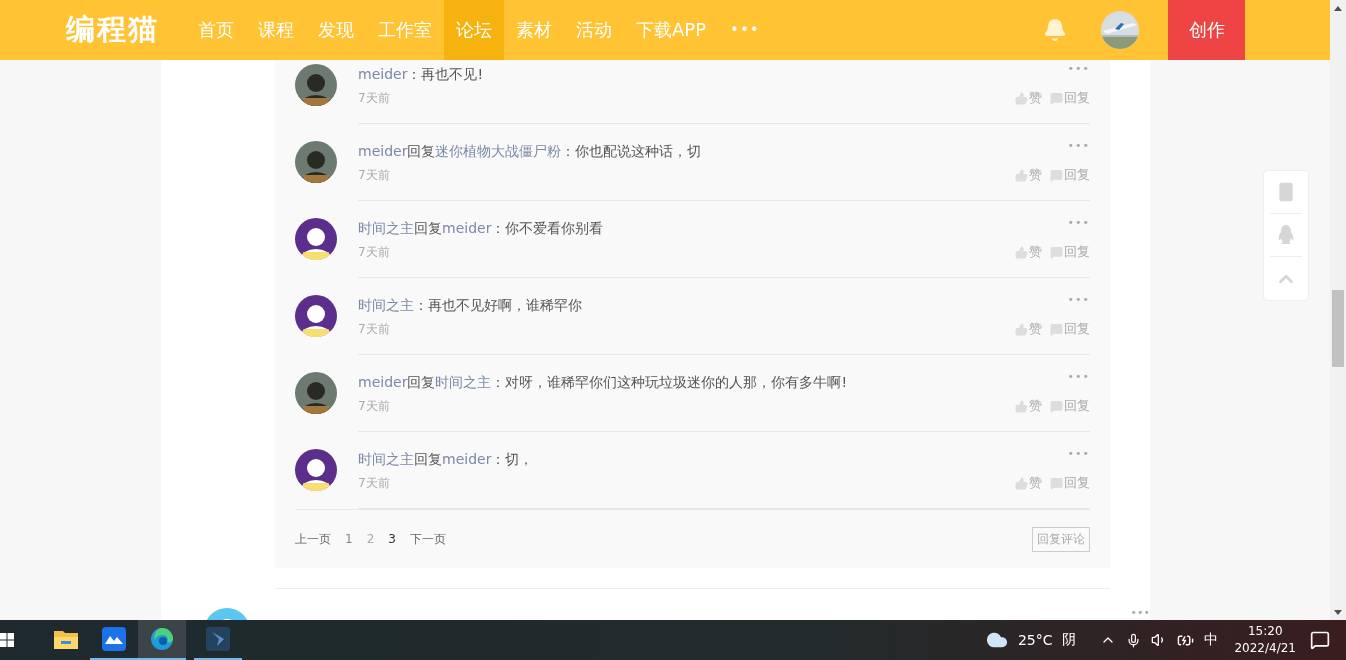 Image resolution: width=1346 pixels, height=660 pixels. Describe the element at coordinates (392, 539) in the screenshot. I see `page-link: 3` at that location.